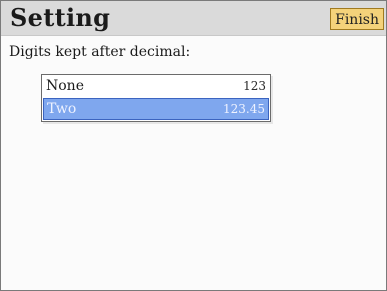 This screenshot has width=387, height=291. I want to click on decimal-options-list: None 123 Two 123.45, so click(156, 98).